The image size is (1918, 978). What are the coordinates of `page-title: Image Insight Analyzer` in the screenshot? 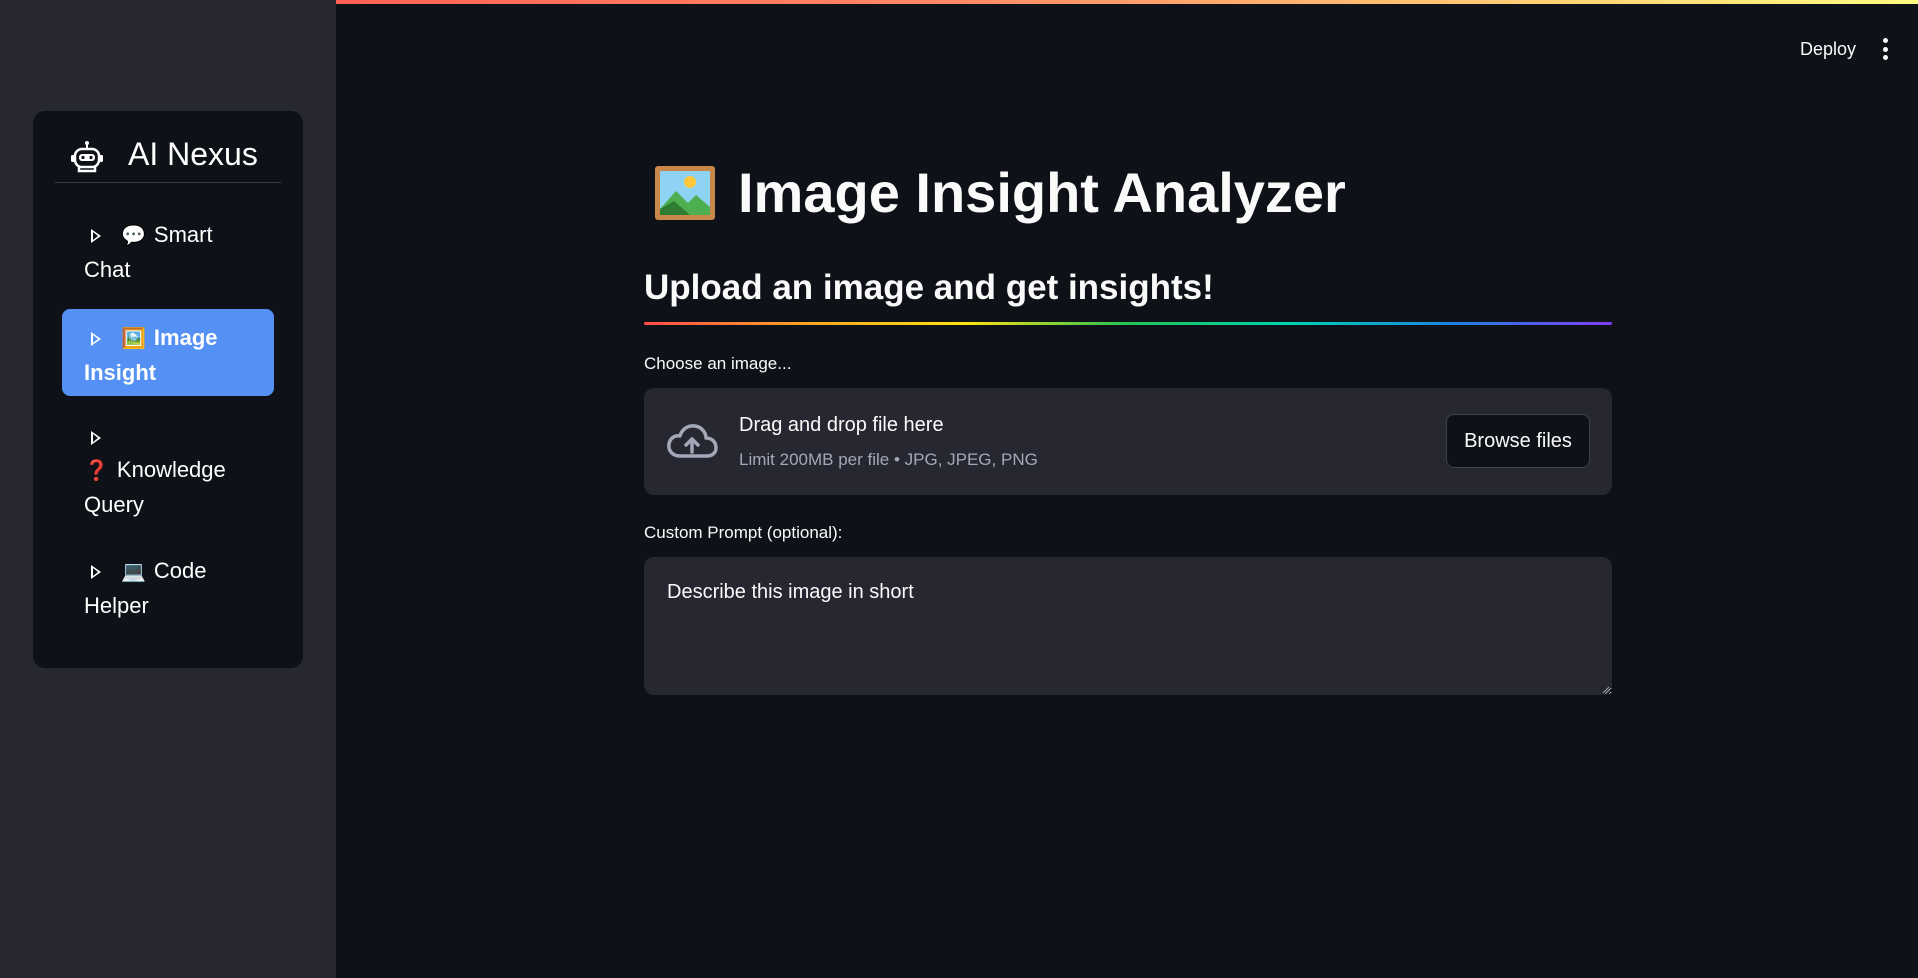 It's located at (1000, 192).